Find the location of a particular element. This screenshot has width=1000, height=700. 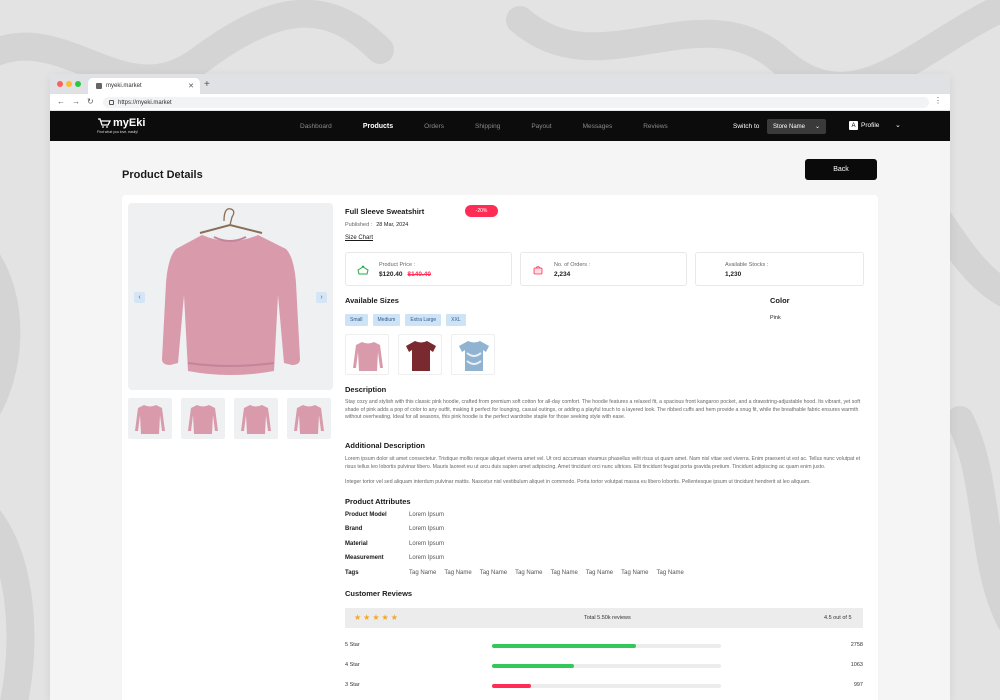

switch-to-label: Switch to is located at coordinates (746, 126).